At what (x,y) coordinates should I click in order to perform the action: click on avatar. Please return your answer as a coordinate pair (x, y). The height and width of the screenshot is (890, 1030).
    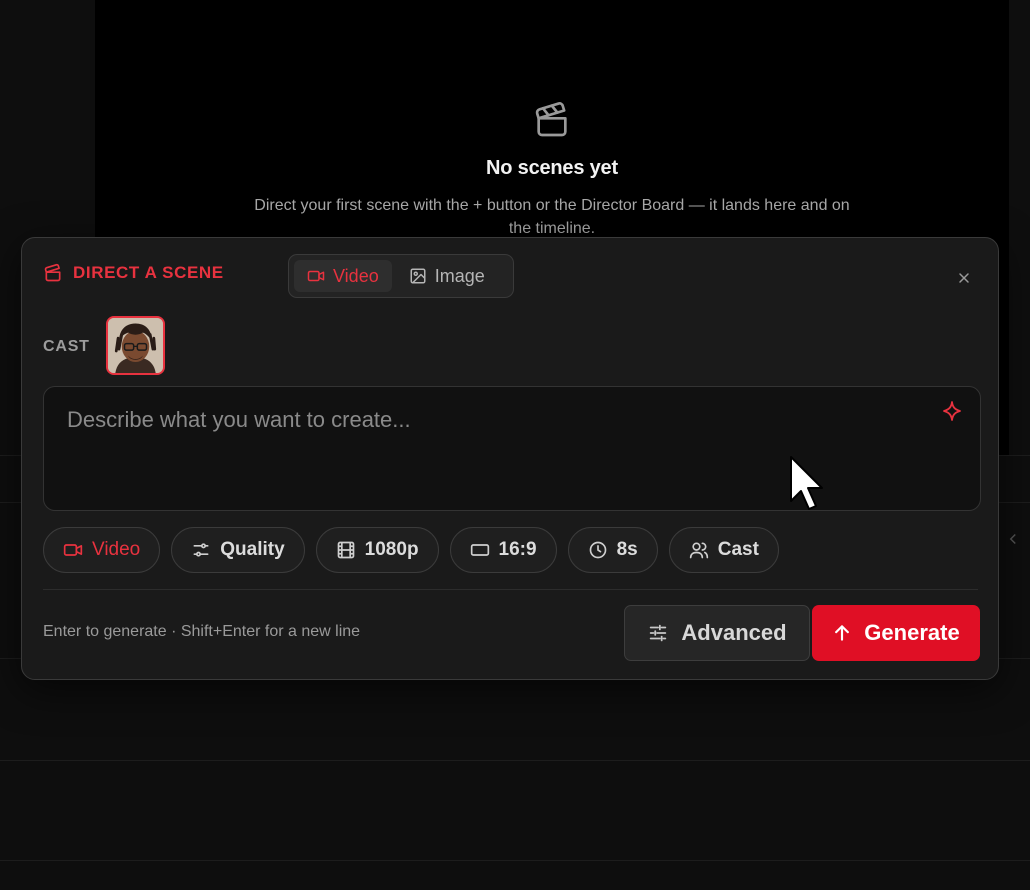
    Looking at the image, I should click on (135, 345).